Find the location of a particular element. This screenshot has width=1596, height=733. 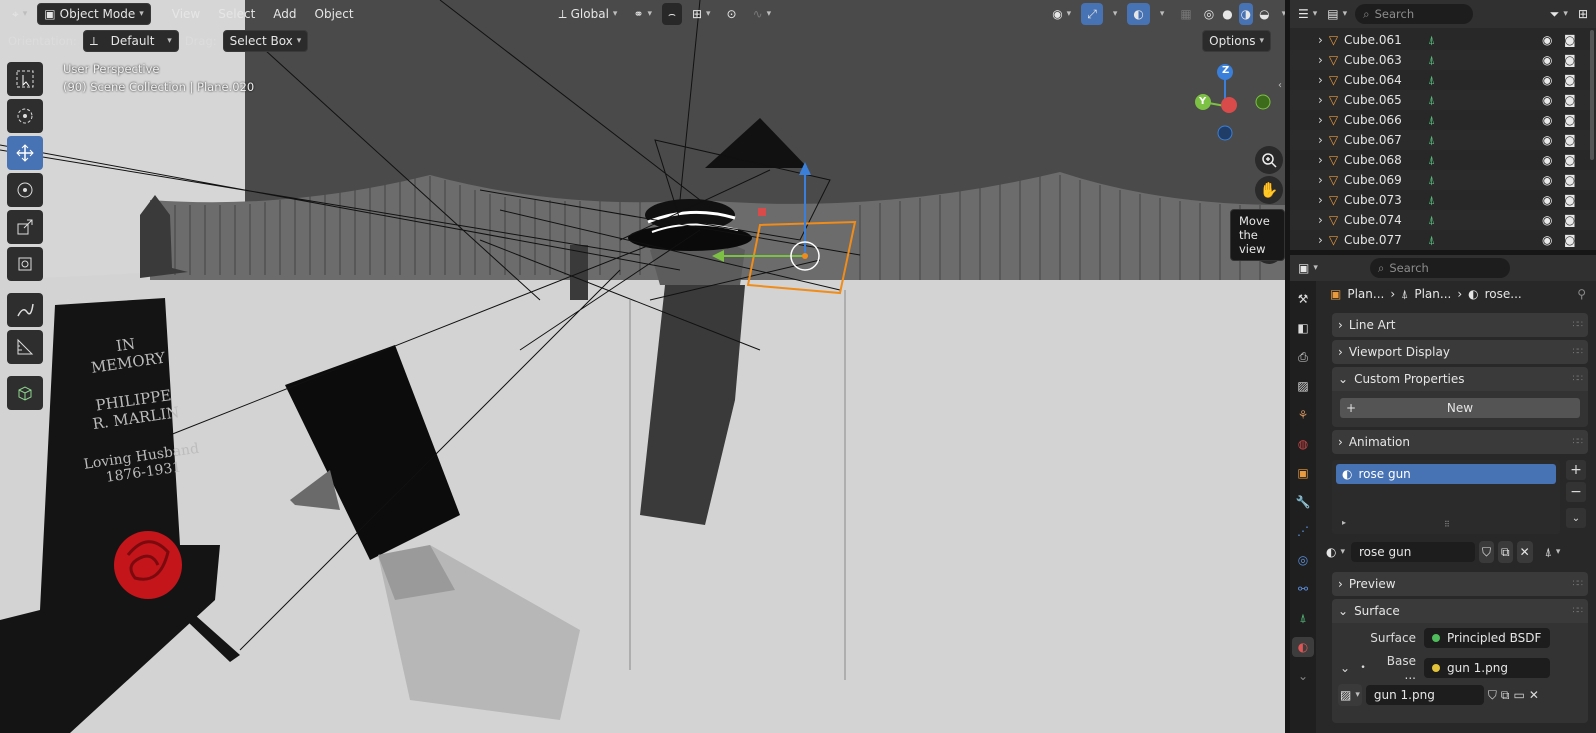

base-color-field: gun 1.png is located at coordinates (1487, 668).